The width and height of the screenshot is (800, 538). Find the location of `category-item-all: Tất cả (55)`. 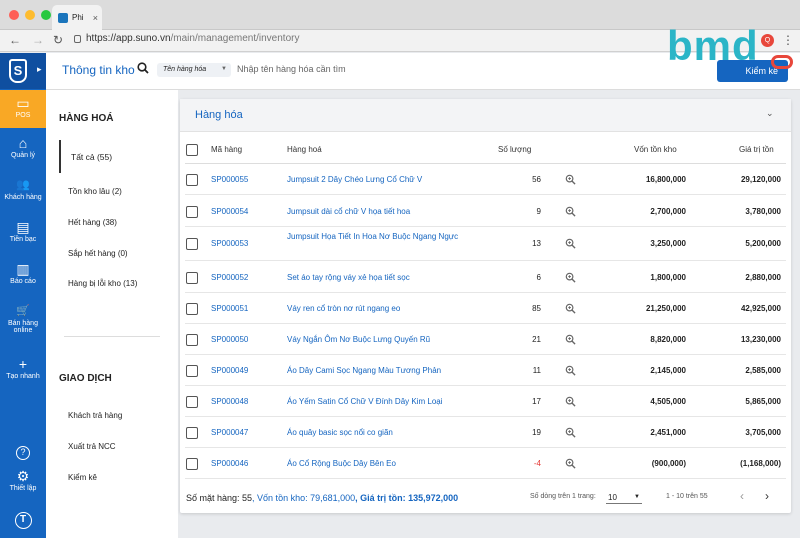

category-item-all: Tất cả (55) is located at coordinates (91, 157).